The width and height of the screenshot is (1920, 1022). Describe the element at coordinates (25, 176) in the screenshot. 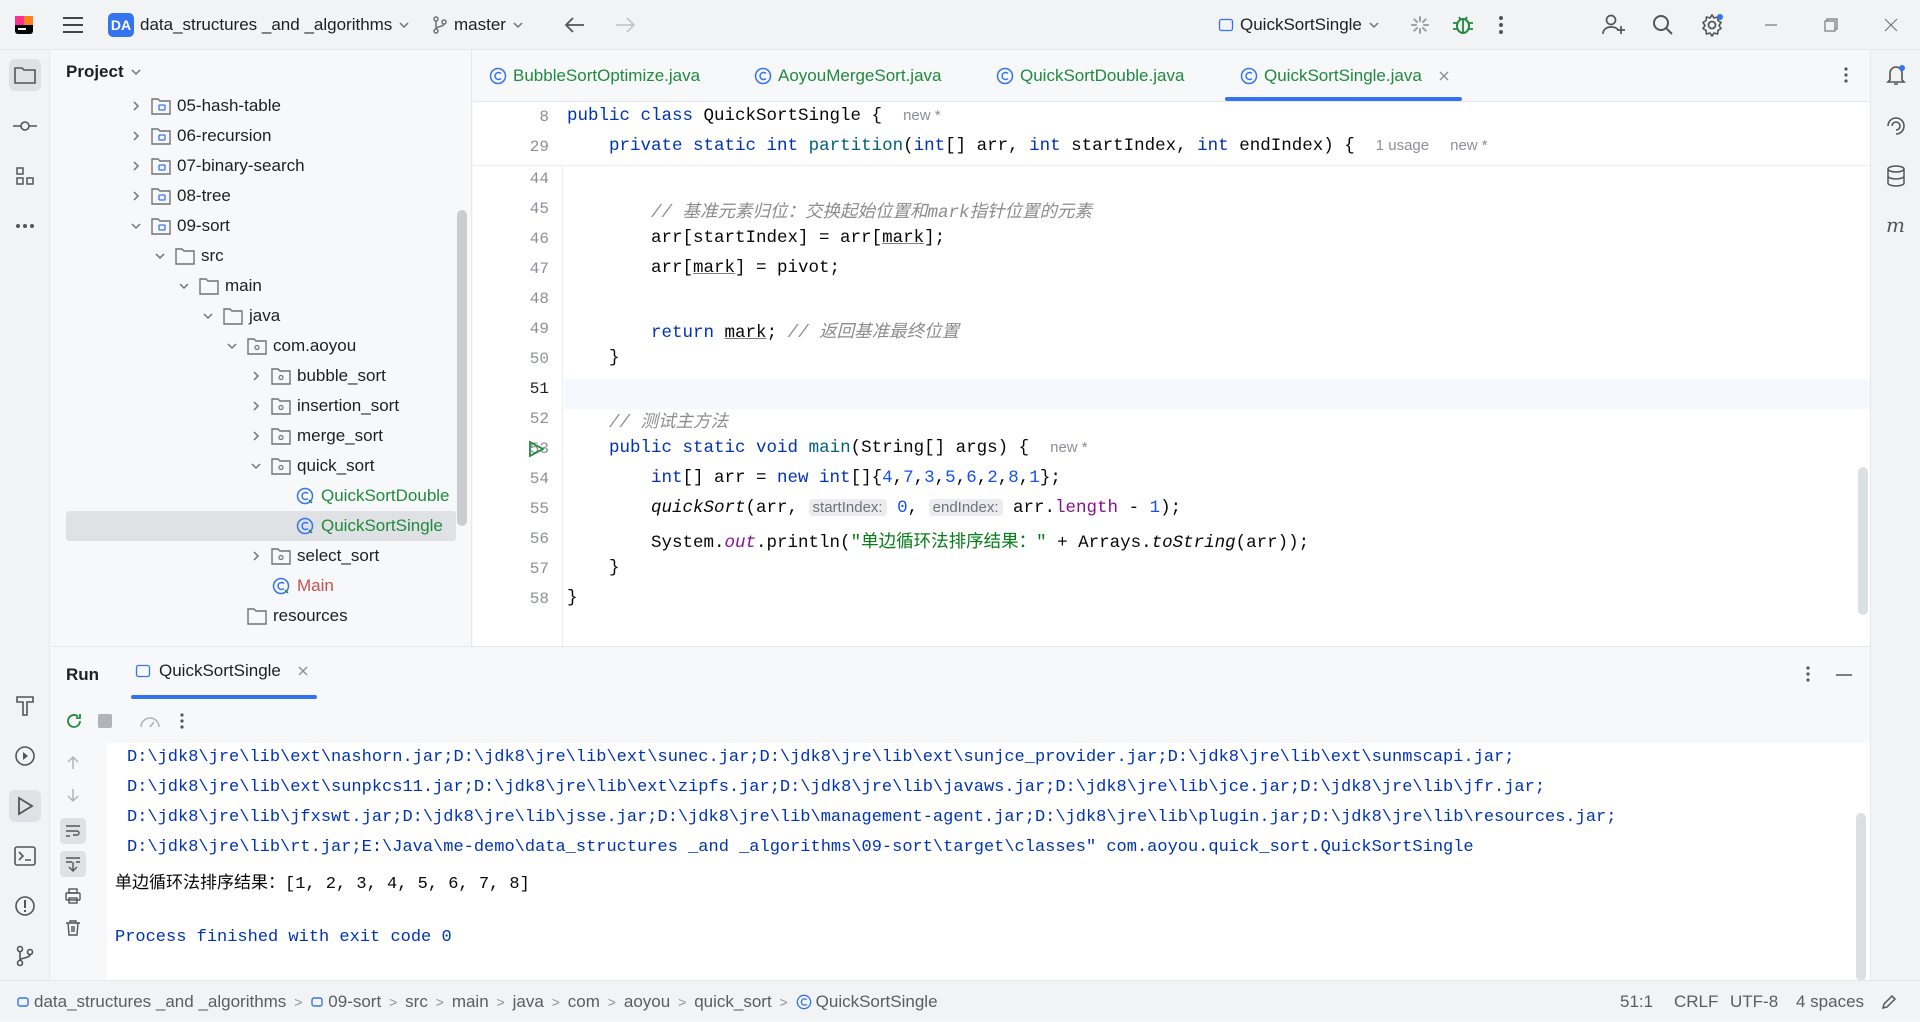

I see `structure-tool-icon` at that location.